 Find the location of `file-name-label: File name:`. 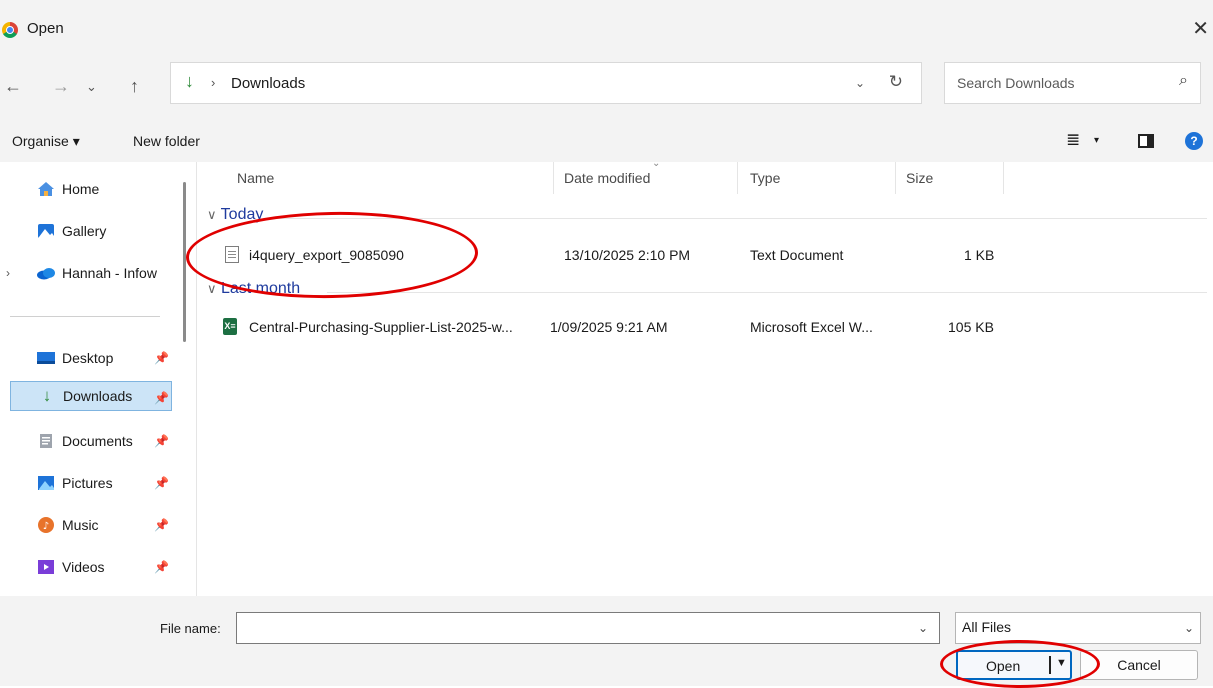

file-name-label: File name: is located at coordinates (190, 628).